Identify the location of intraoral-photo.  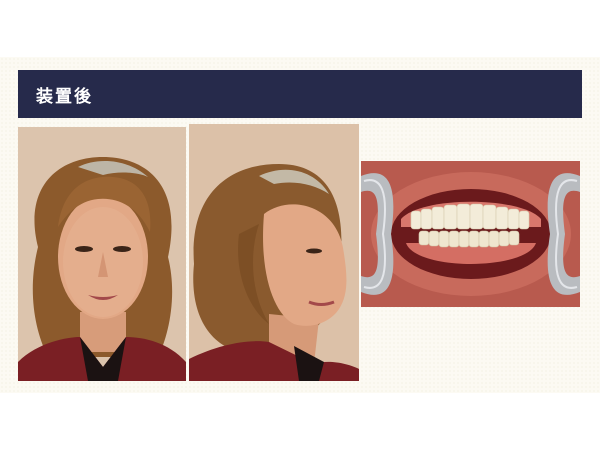
(470, 234).